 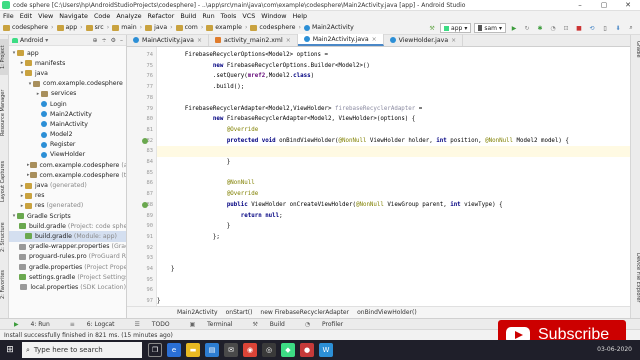 What do you see at coordinates (527, 28) in the screenshot?
I see `apply-changes-icon: ↻` at bounding box center [527, 28].